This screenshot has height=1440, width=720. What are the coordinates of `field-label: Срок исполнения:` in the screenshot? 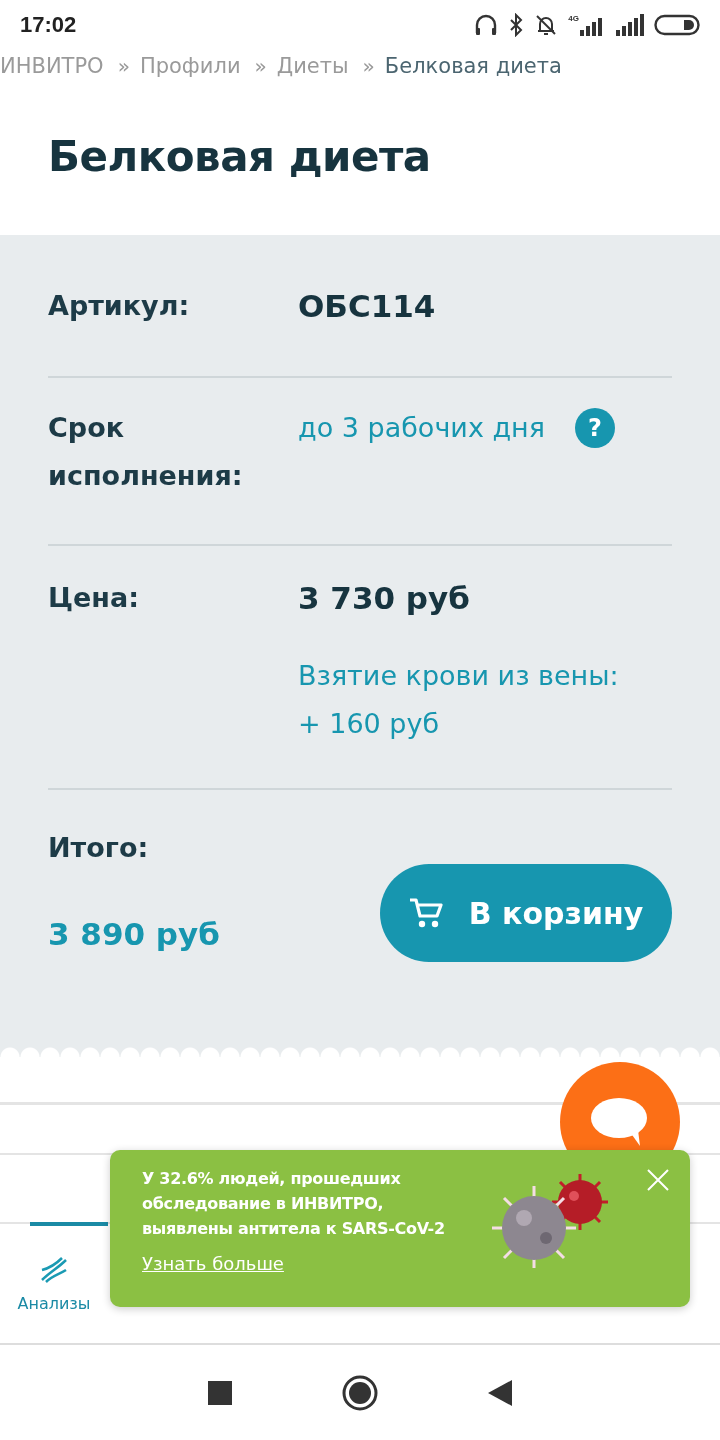 It's located at (146, 452).